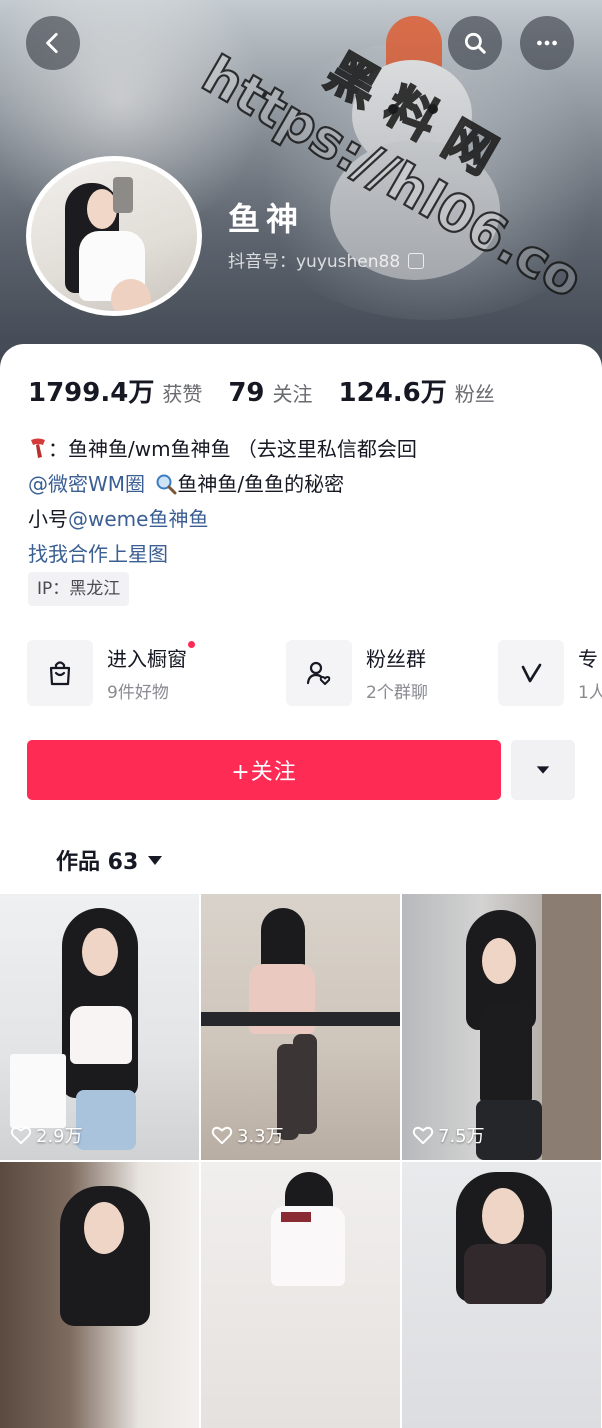 This screenshot has height=1428, width=602. Describe the element at coordinates (247, 1135) in the screenshot. I see `video-likes: 3.3万` at that location.